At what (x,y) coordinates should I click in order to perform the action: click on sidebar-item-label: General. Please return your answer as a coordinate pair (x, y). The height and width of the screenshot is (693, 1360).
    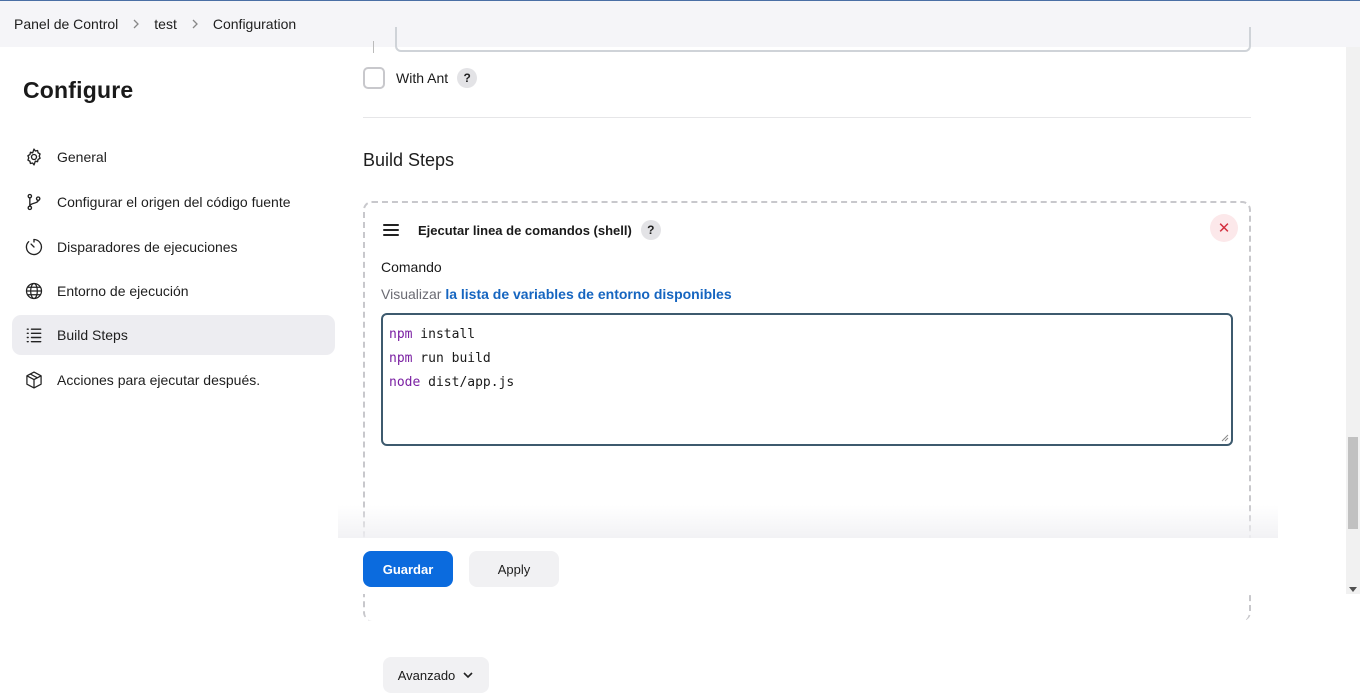
    Looking at the image, I should click on (82, 157).